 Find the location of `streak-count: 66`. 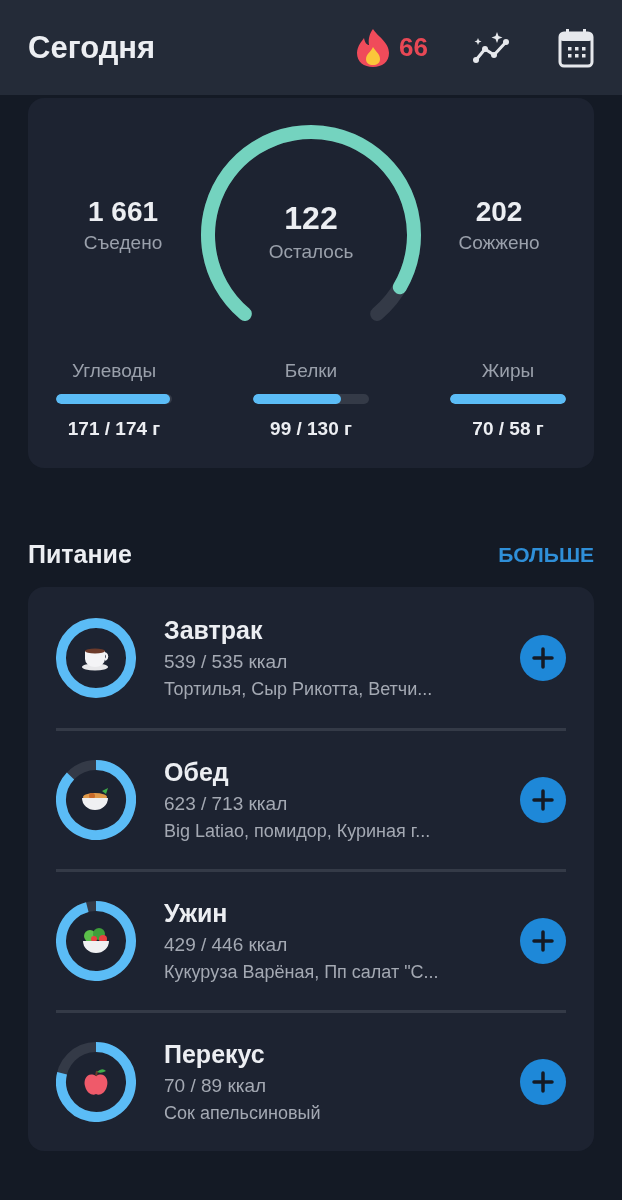

streak-count: 66 is located at coordinates (413, 47).